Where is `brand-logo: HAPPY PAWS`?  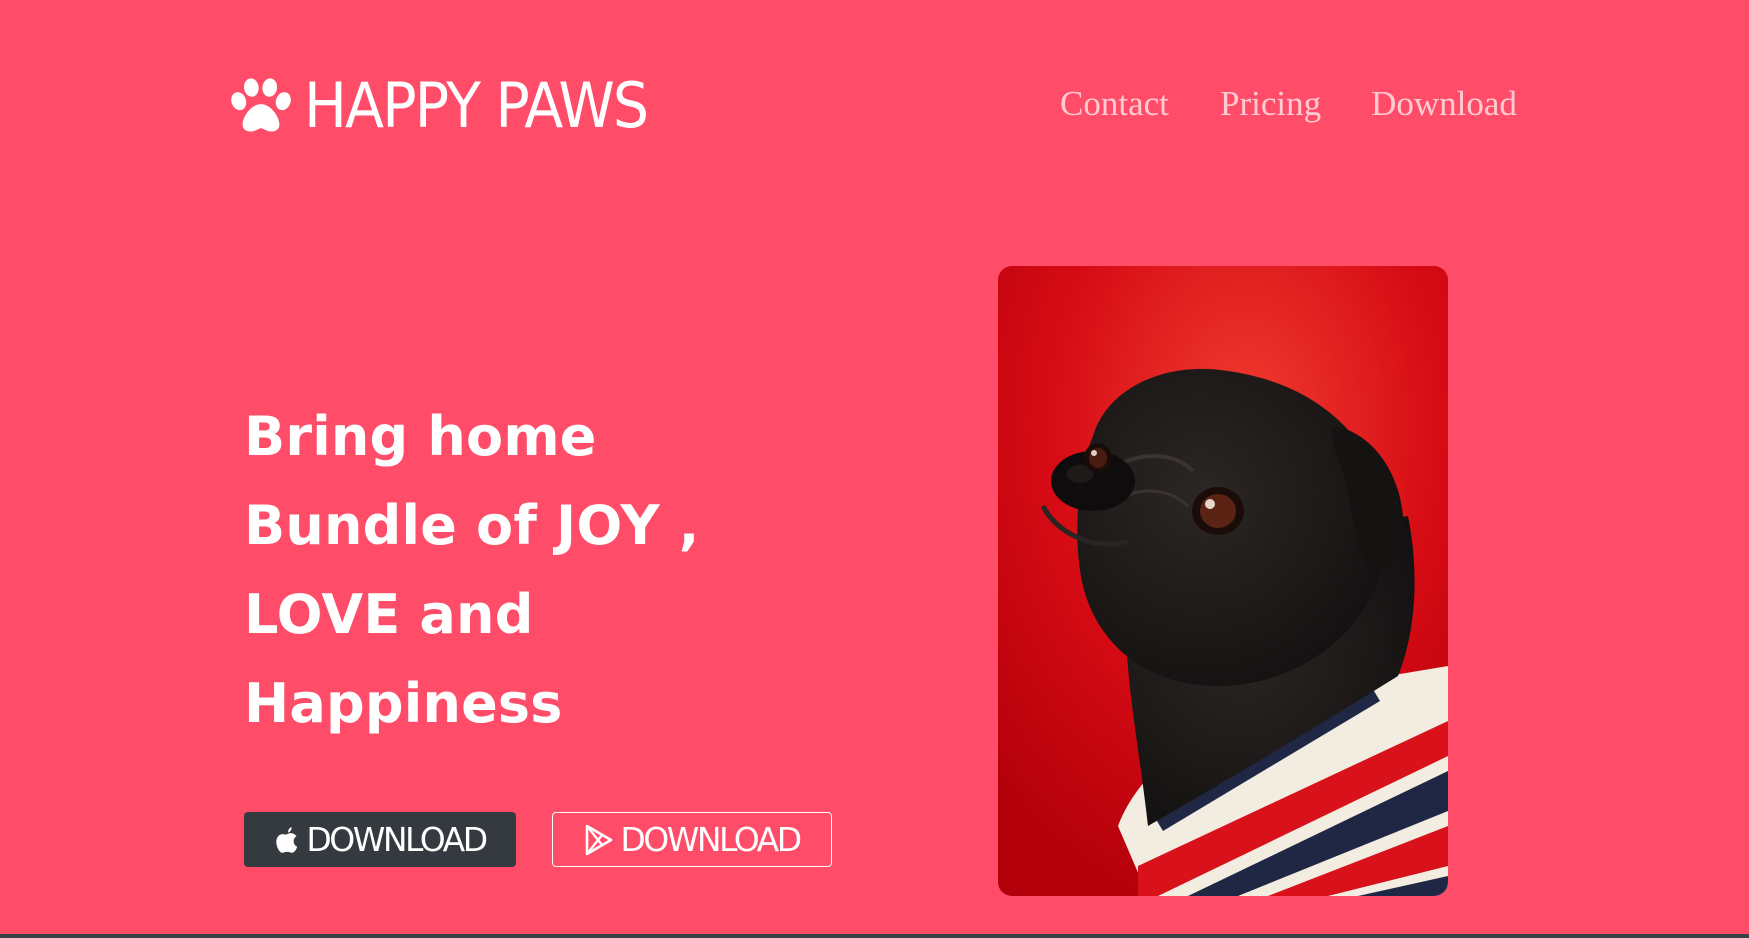 brand-logo: HAPPY PAWS is located at coordinates (453, 106).